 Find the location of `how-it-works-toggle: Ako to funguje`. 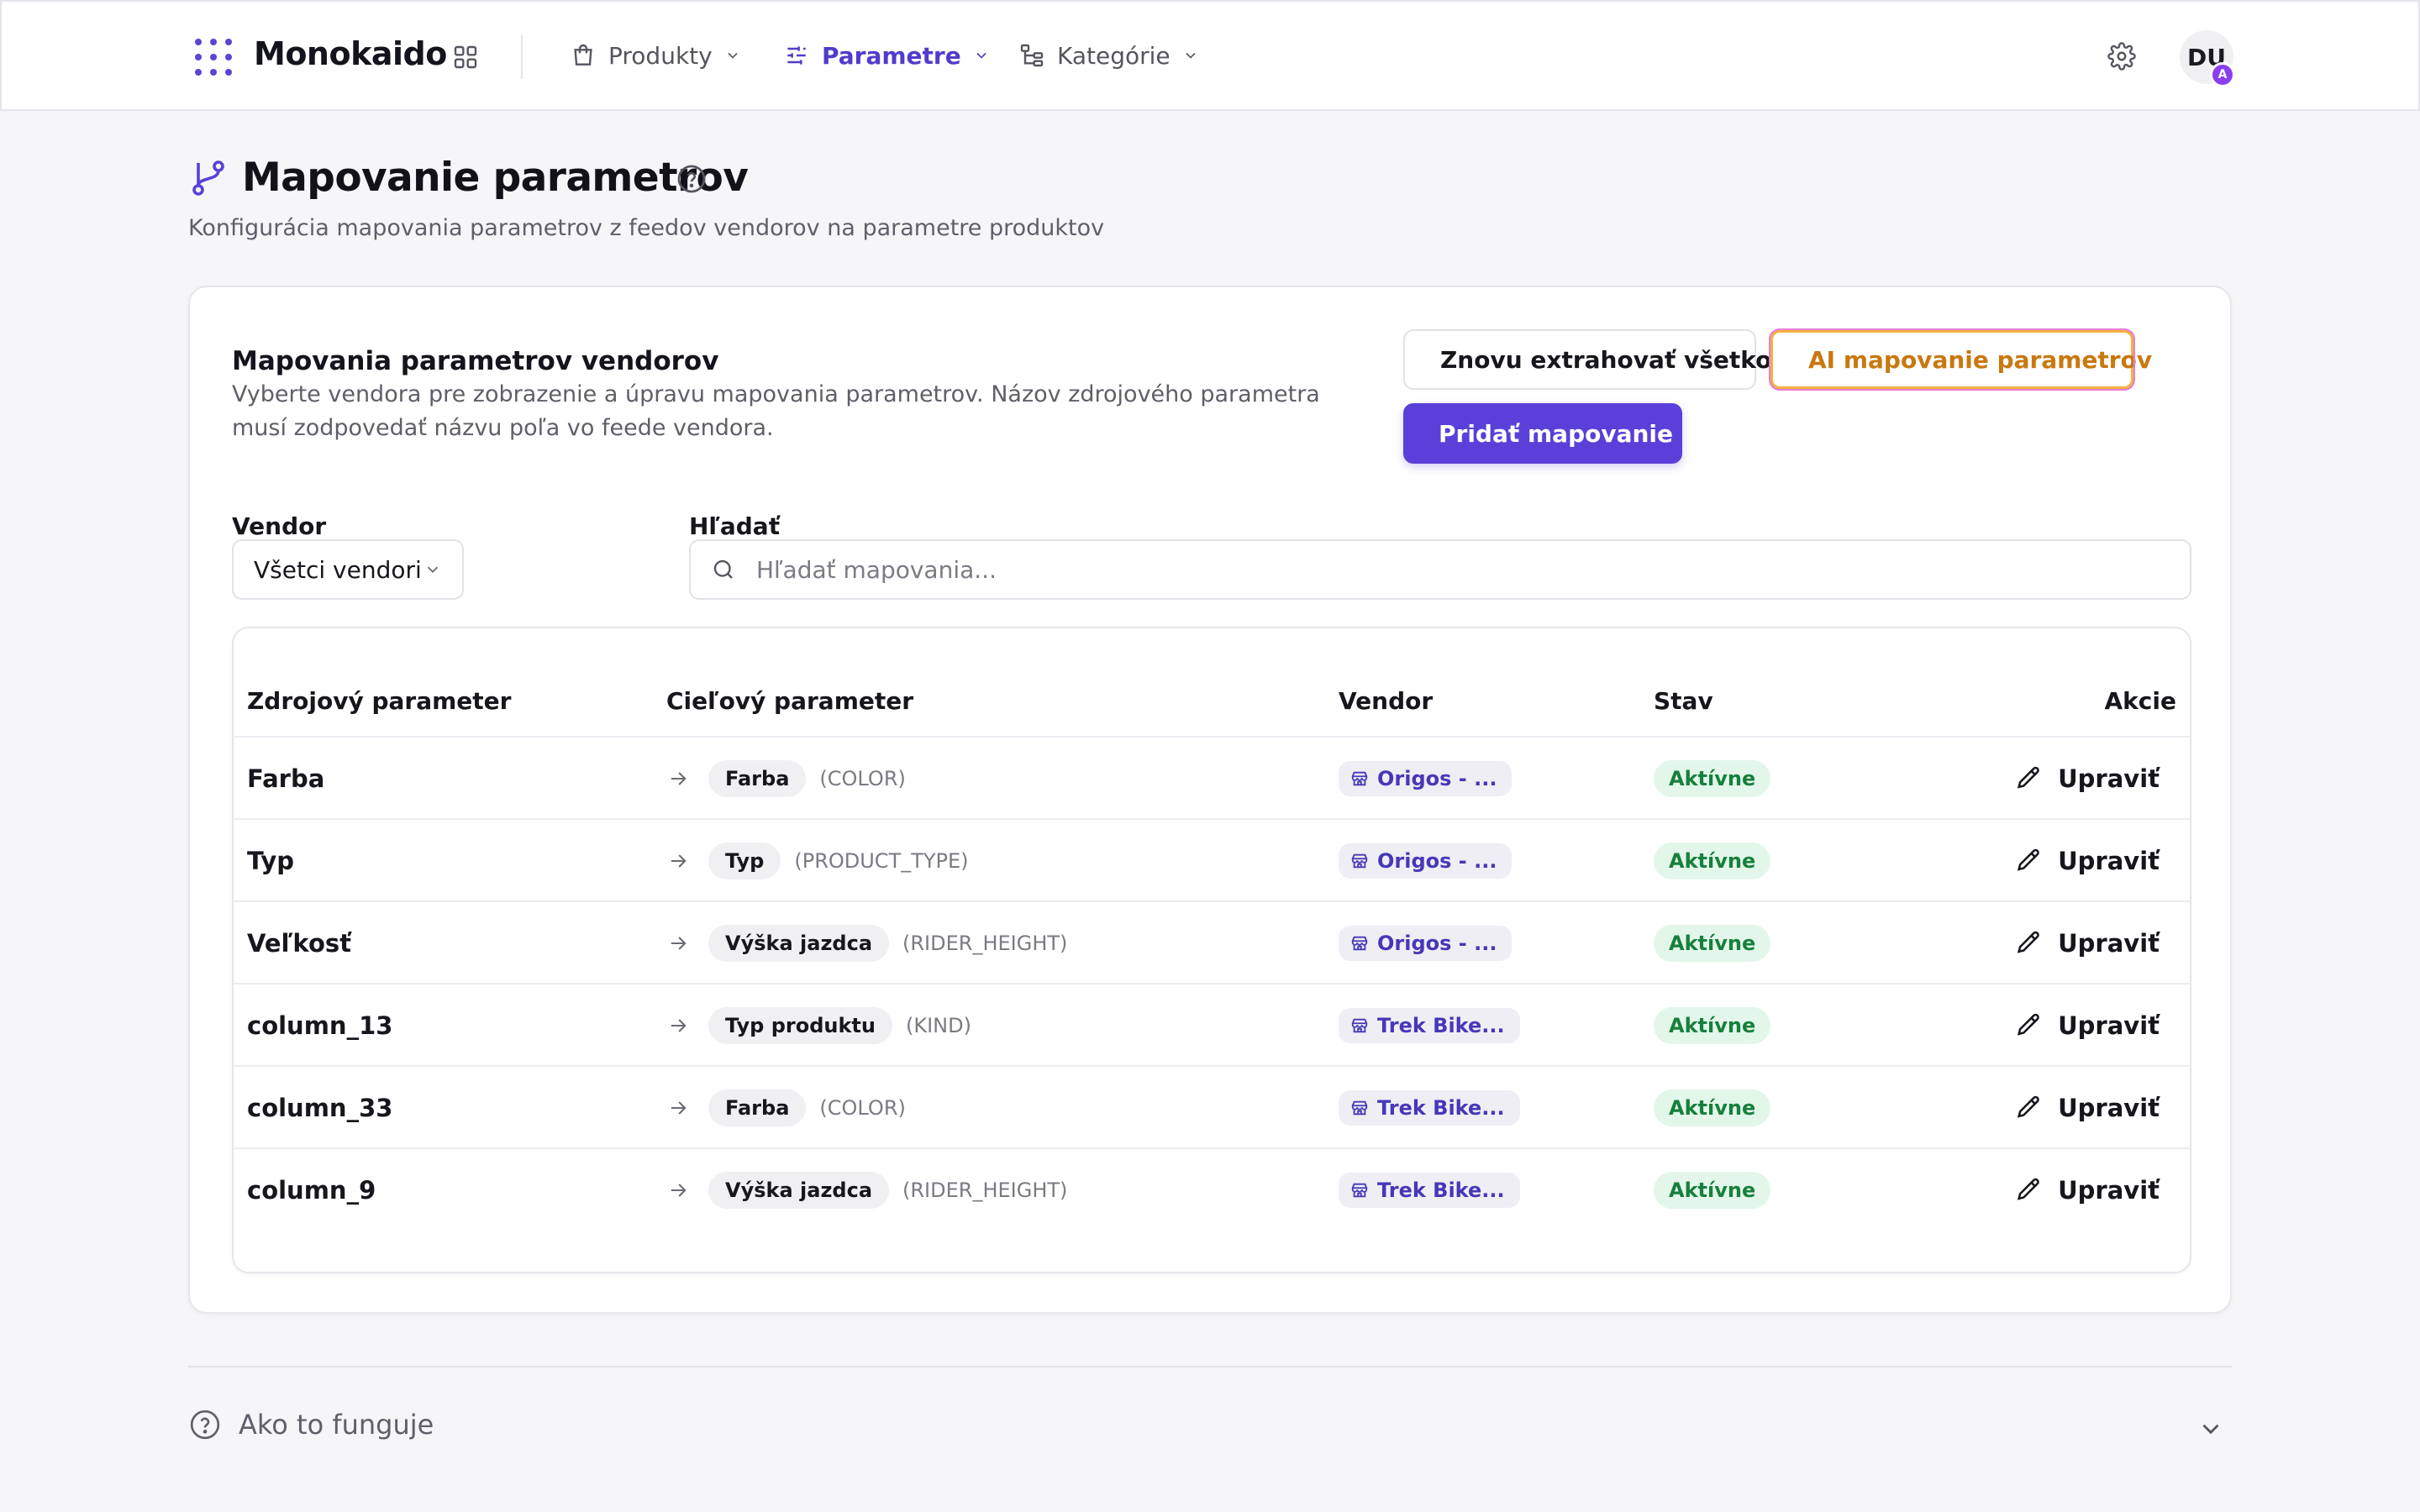

how-it-works-toggle: Ako to funguje is located at coordinates (311, 1424).